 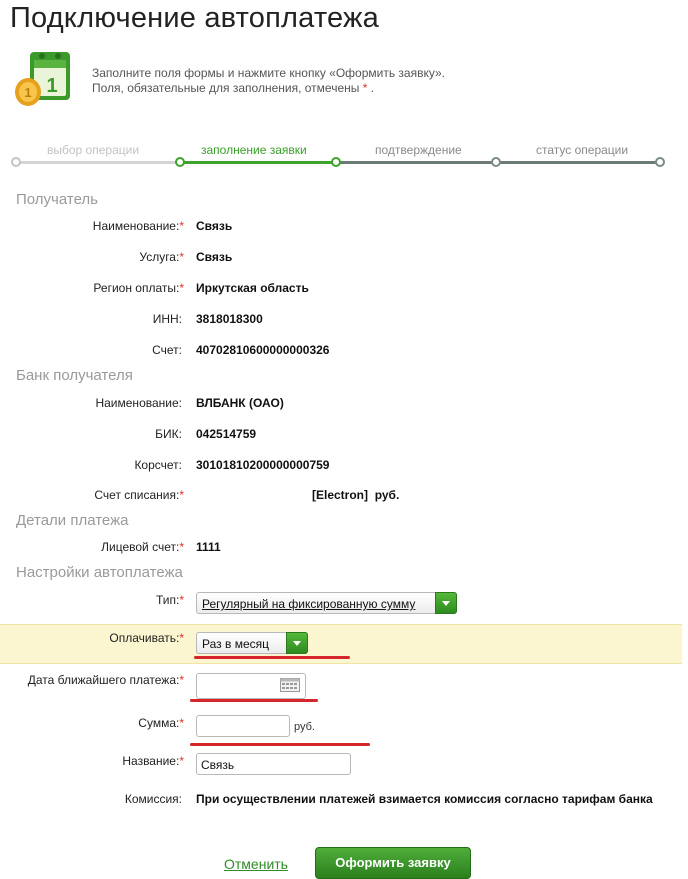 I want to click on recipient-name-label: Наименование:*, so click(x=138, y=226).